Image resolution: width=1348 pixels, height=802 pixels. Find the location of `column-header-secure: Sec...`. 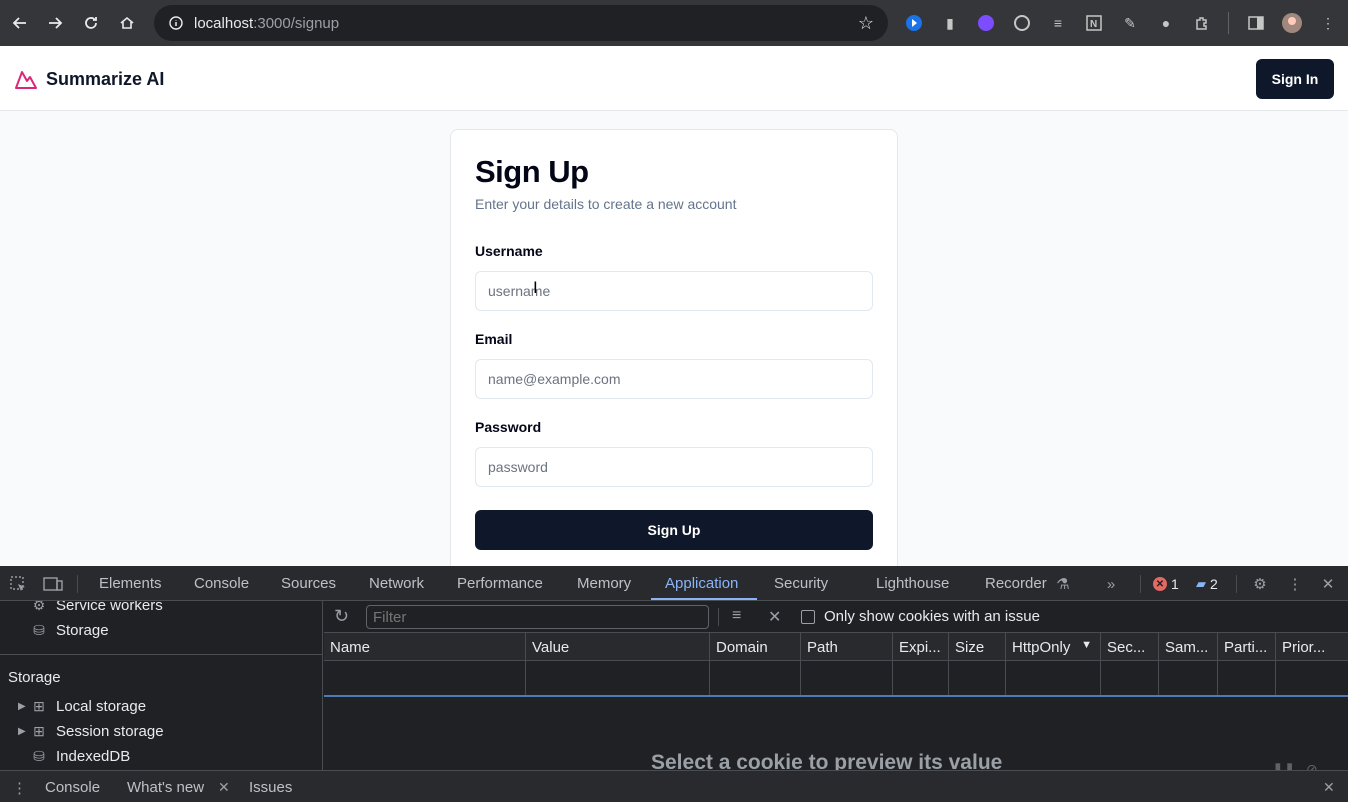

column-header-secure: Sec... is located at coordinates (1130, 647).